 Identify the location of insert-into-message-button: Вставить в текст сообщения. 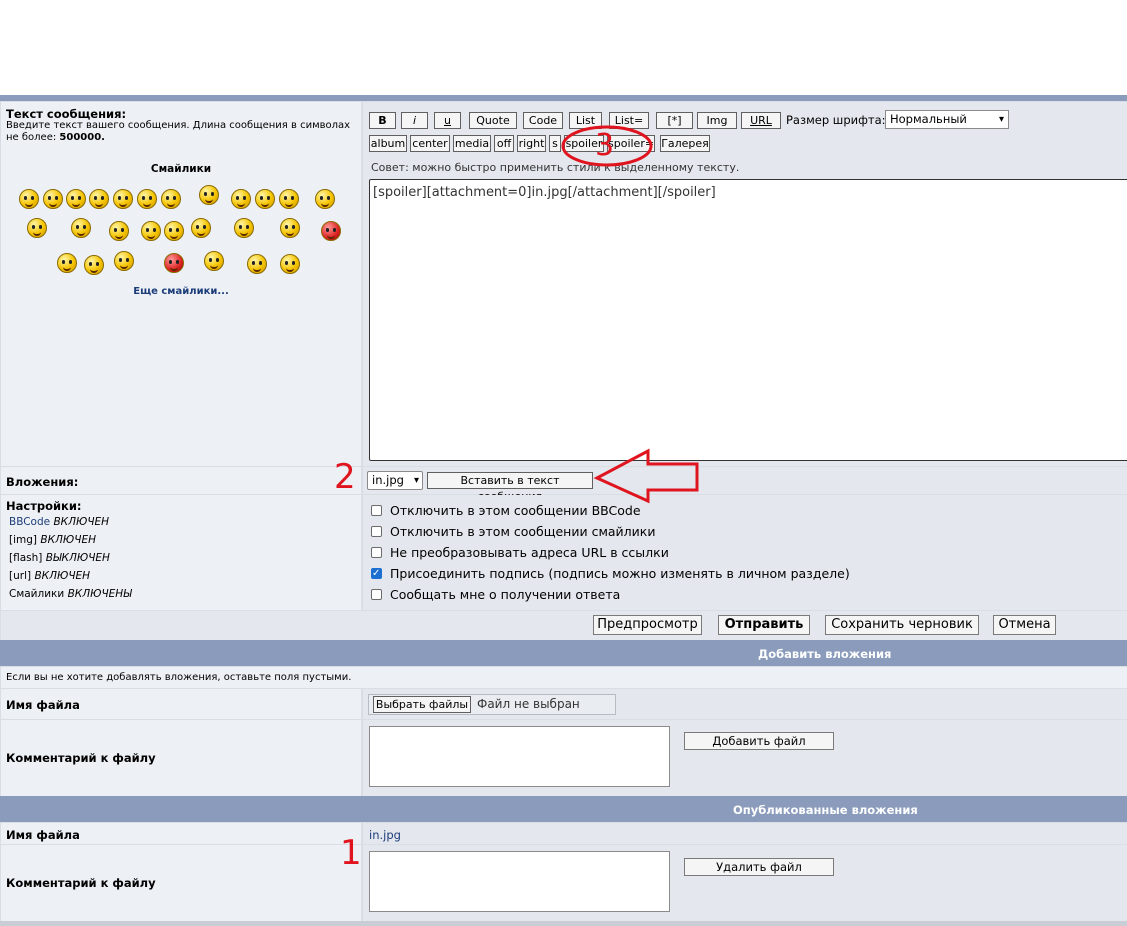
(510, 487).